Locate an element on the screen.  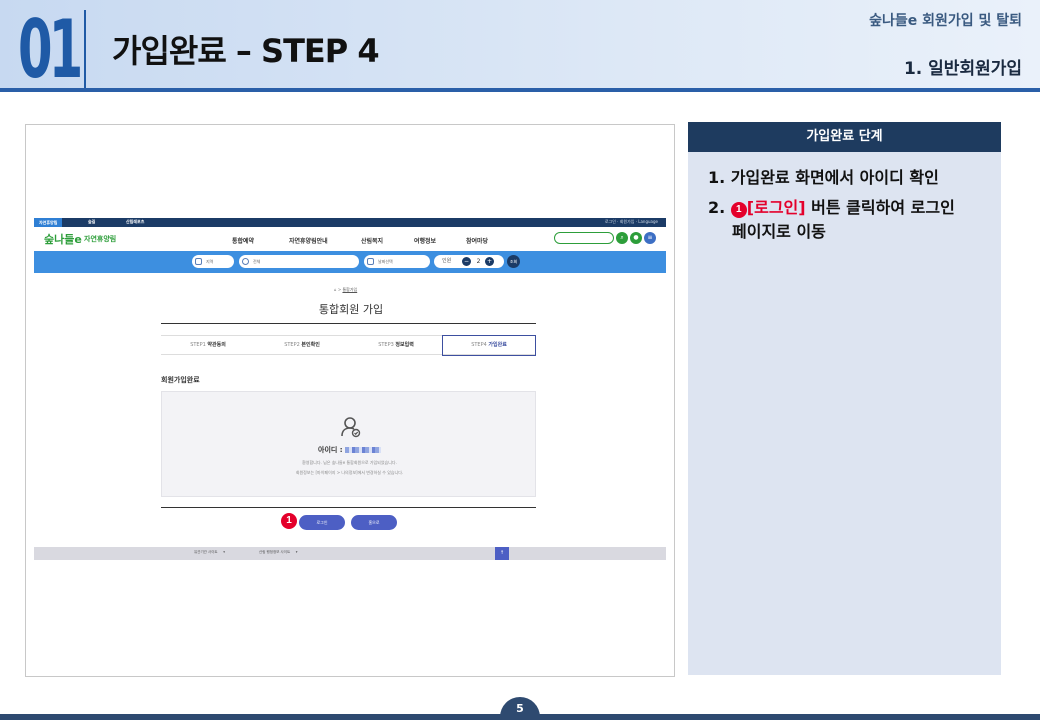
user-id-line: 아이디 : is located at coordinates (349, 450).